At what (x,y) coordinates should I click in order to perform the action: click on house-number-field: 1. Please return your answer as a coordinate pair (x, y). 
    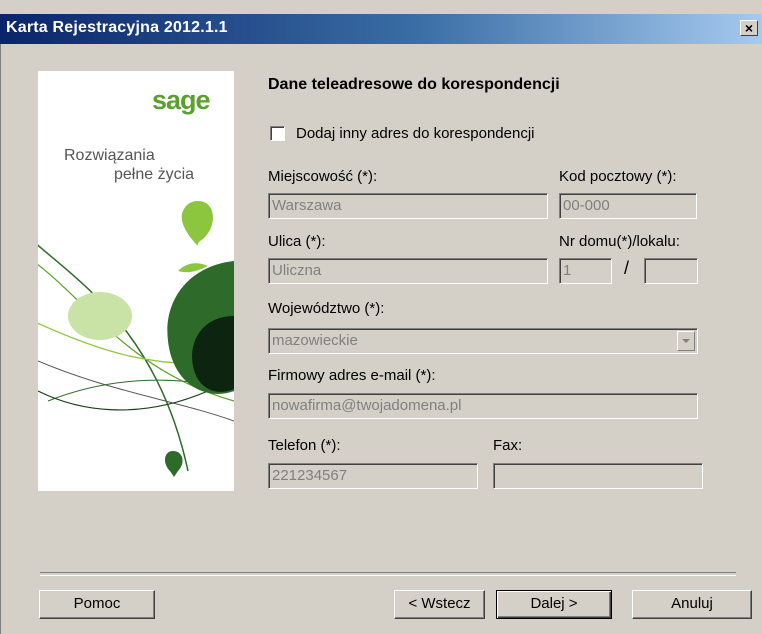
    Looking at the image, I should click on (585, 271).